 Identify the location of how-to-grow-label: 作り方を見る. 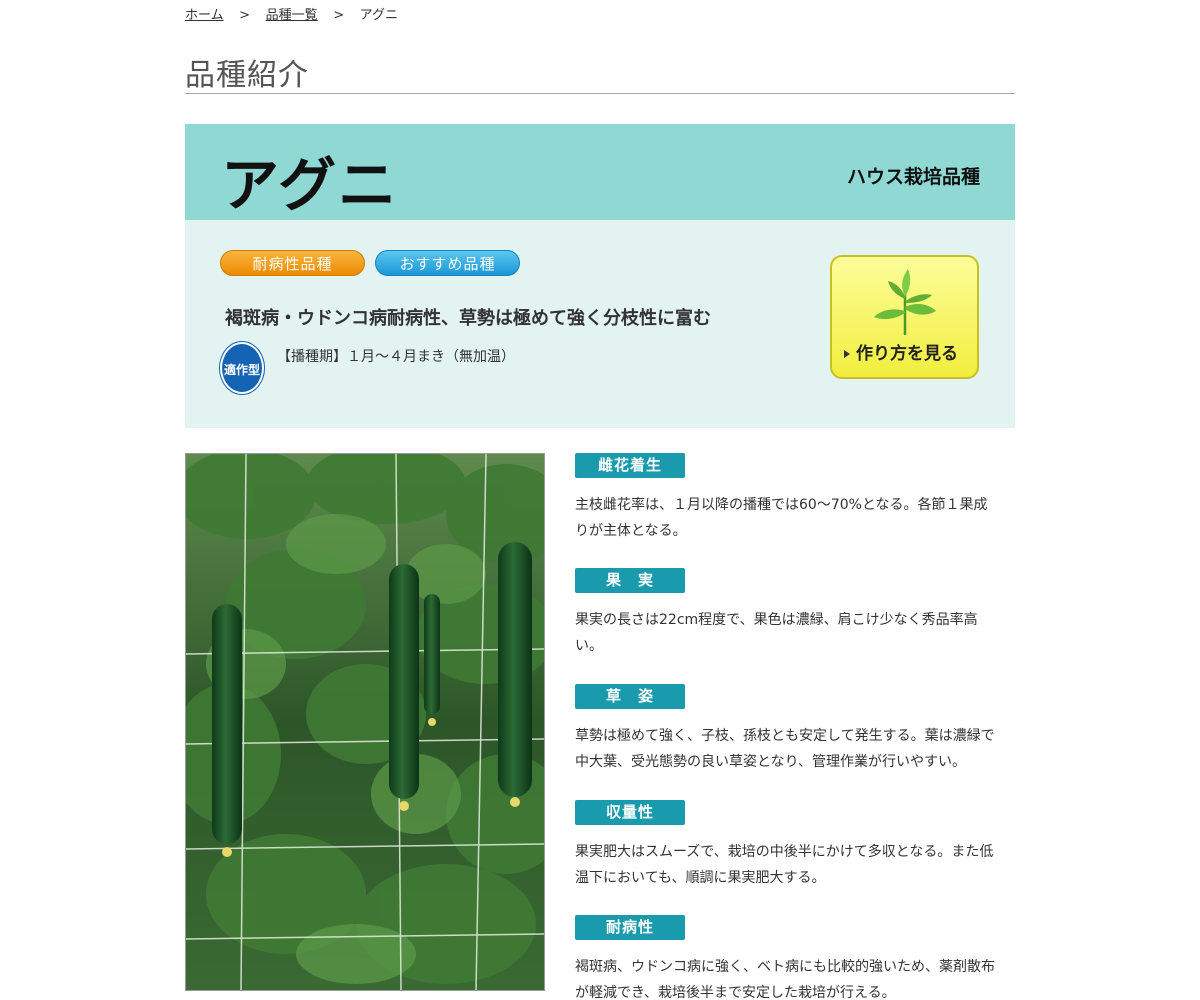
(901, 351).